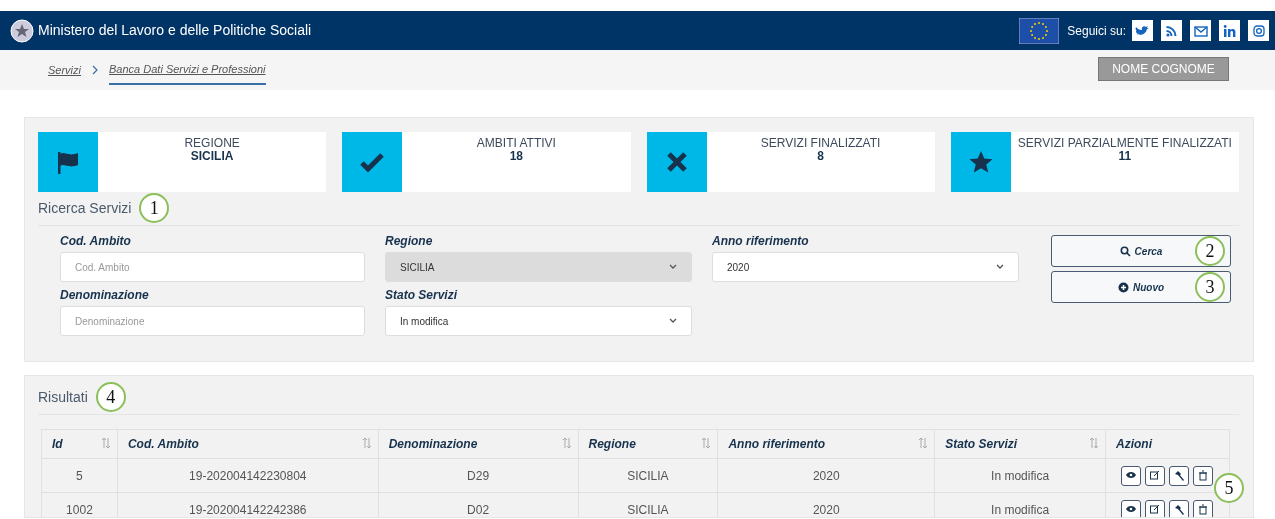 The width and height of the screenshot is (1275, 519). What do you see at coordinates (85, 208) in the screenshot?
I see `section-title: Ricerca Servizi` at bounding box center [85, 208].